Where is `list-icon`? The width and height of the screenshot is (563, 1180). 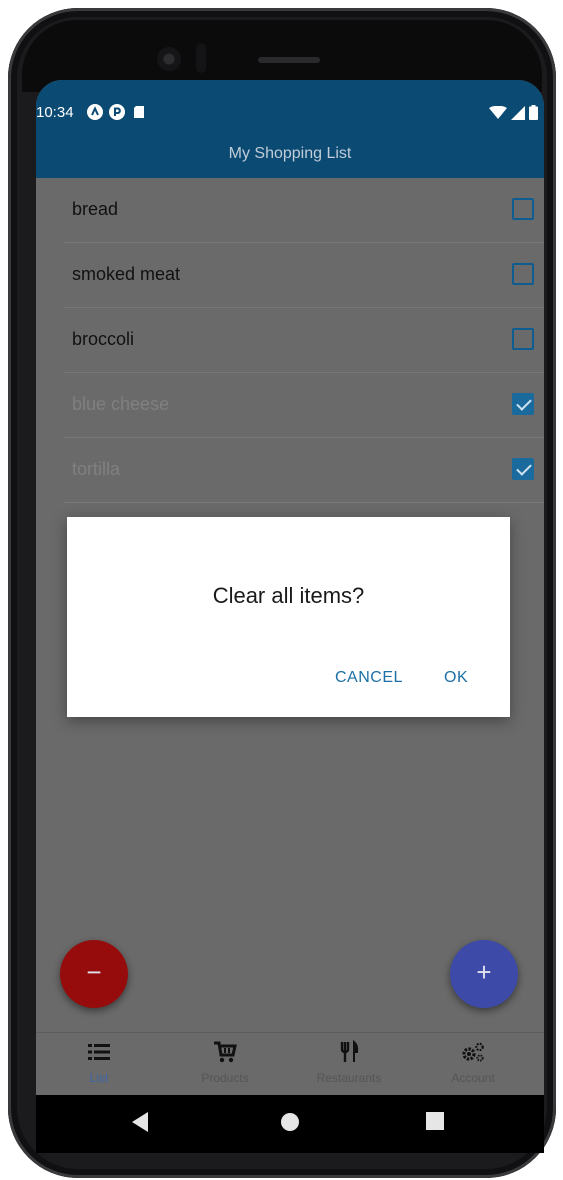 list-icon is located at coordinates (99, 1052).